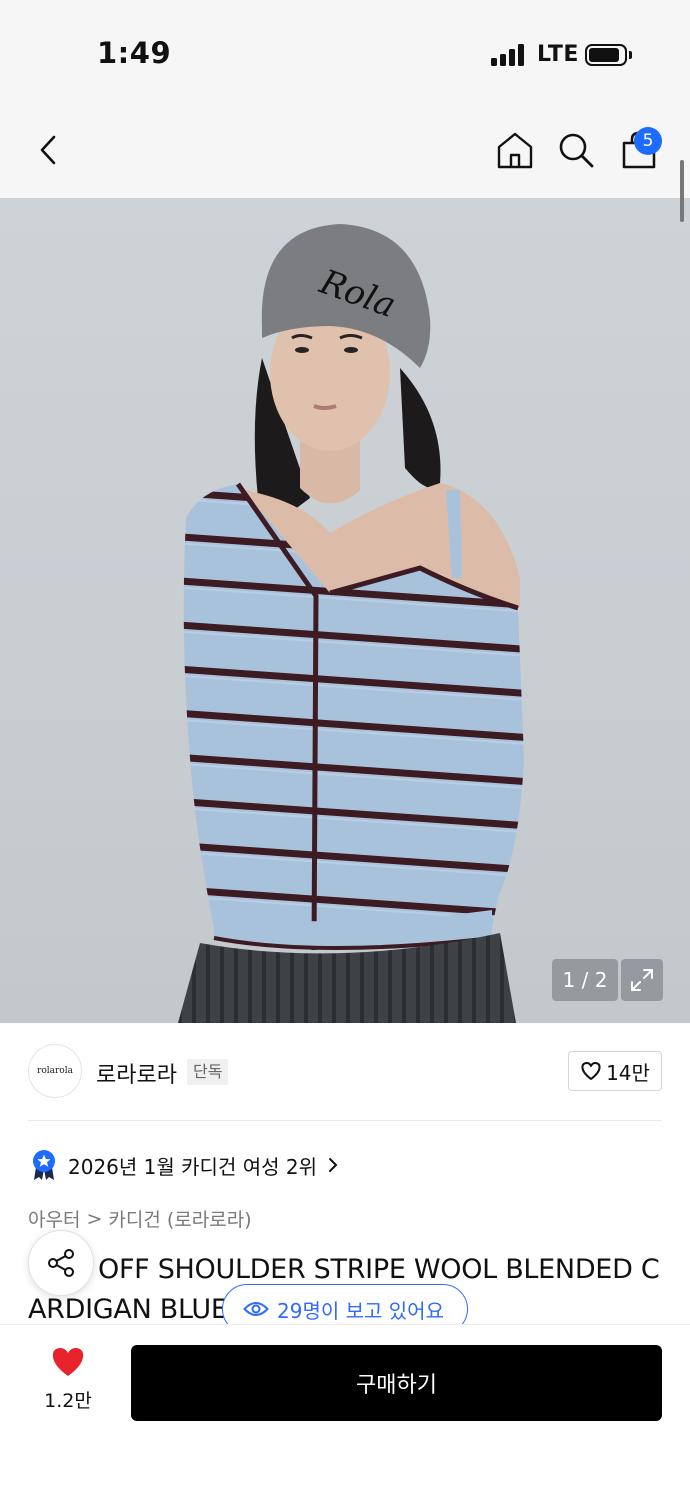 The image size is (690, 1500). I want to click on cart-count-badge: 5, so click(648, 141).